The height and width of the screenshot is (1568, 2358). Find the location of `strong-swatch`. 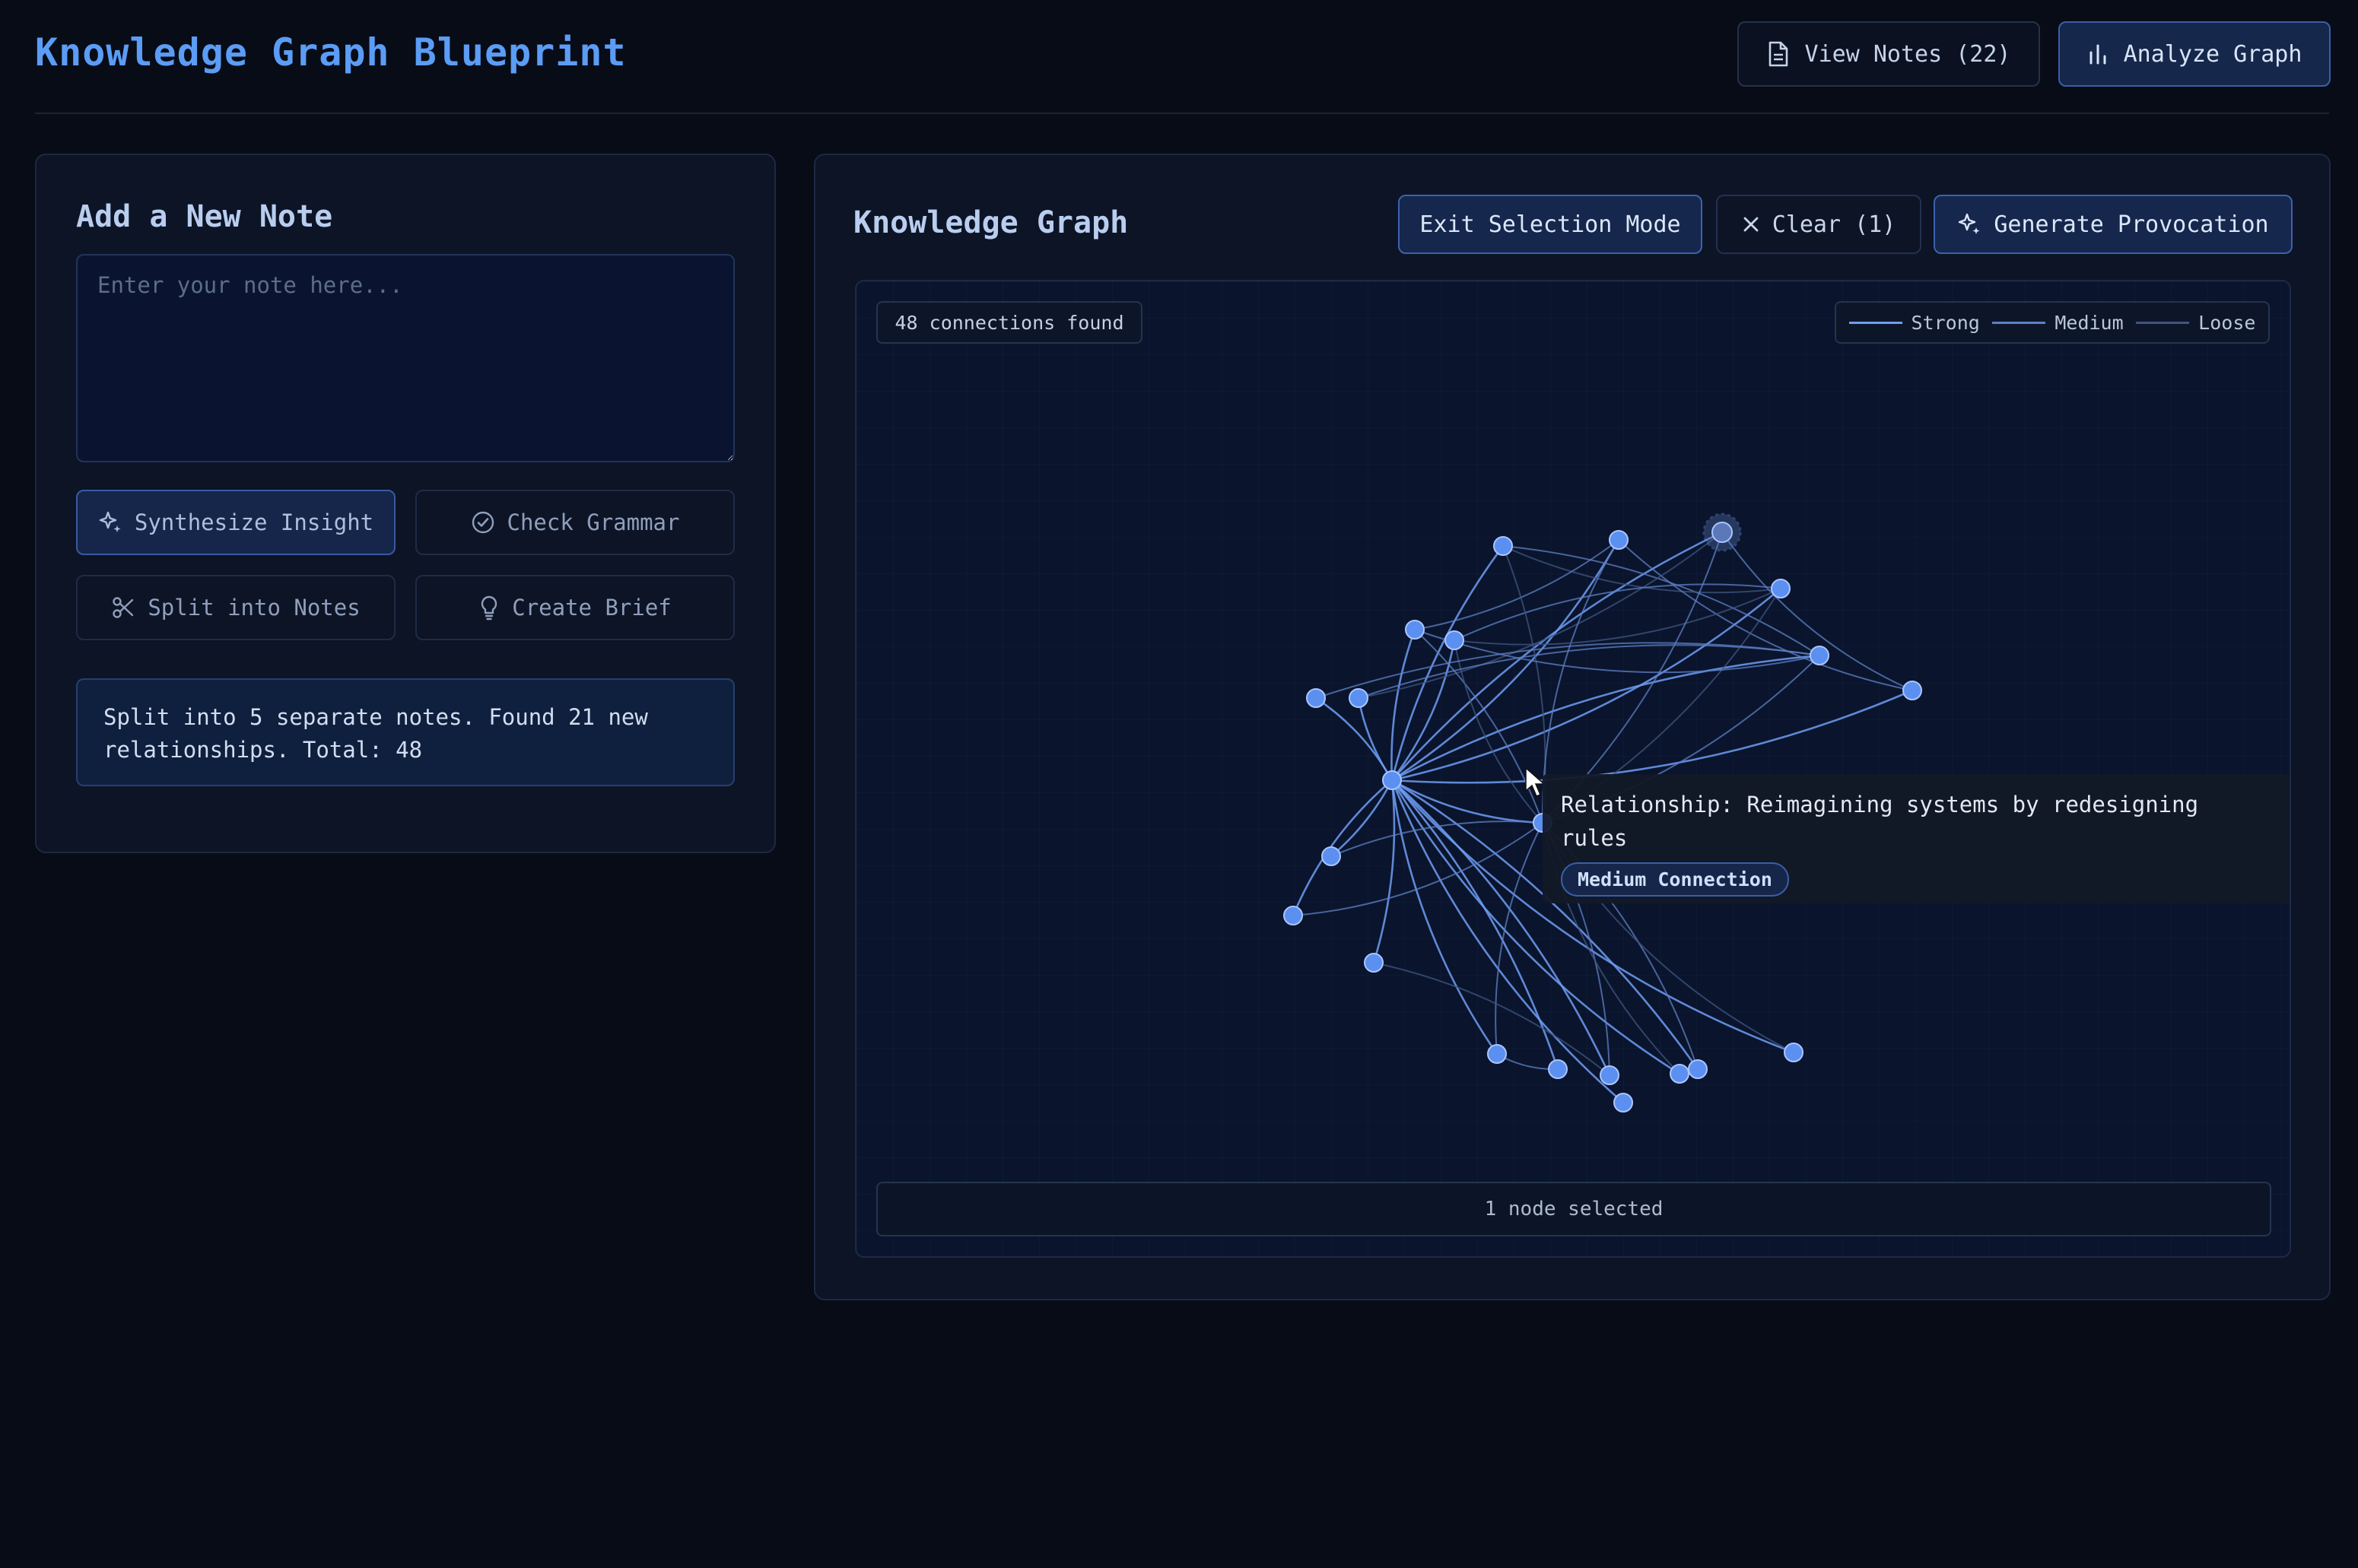

strong-swatch is located at coordinates (1875, 323).